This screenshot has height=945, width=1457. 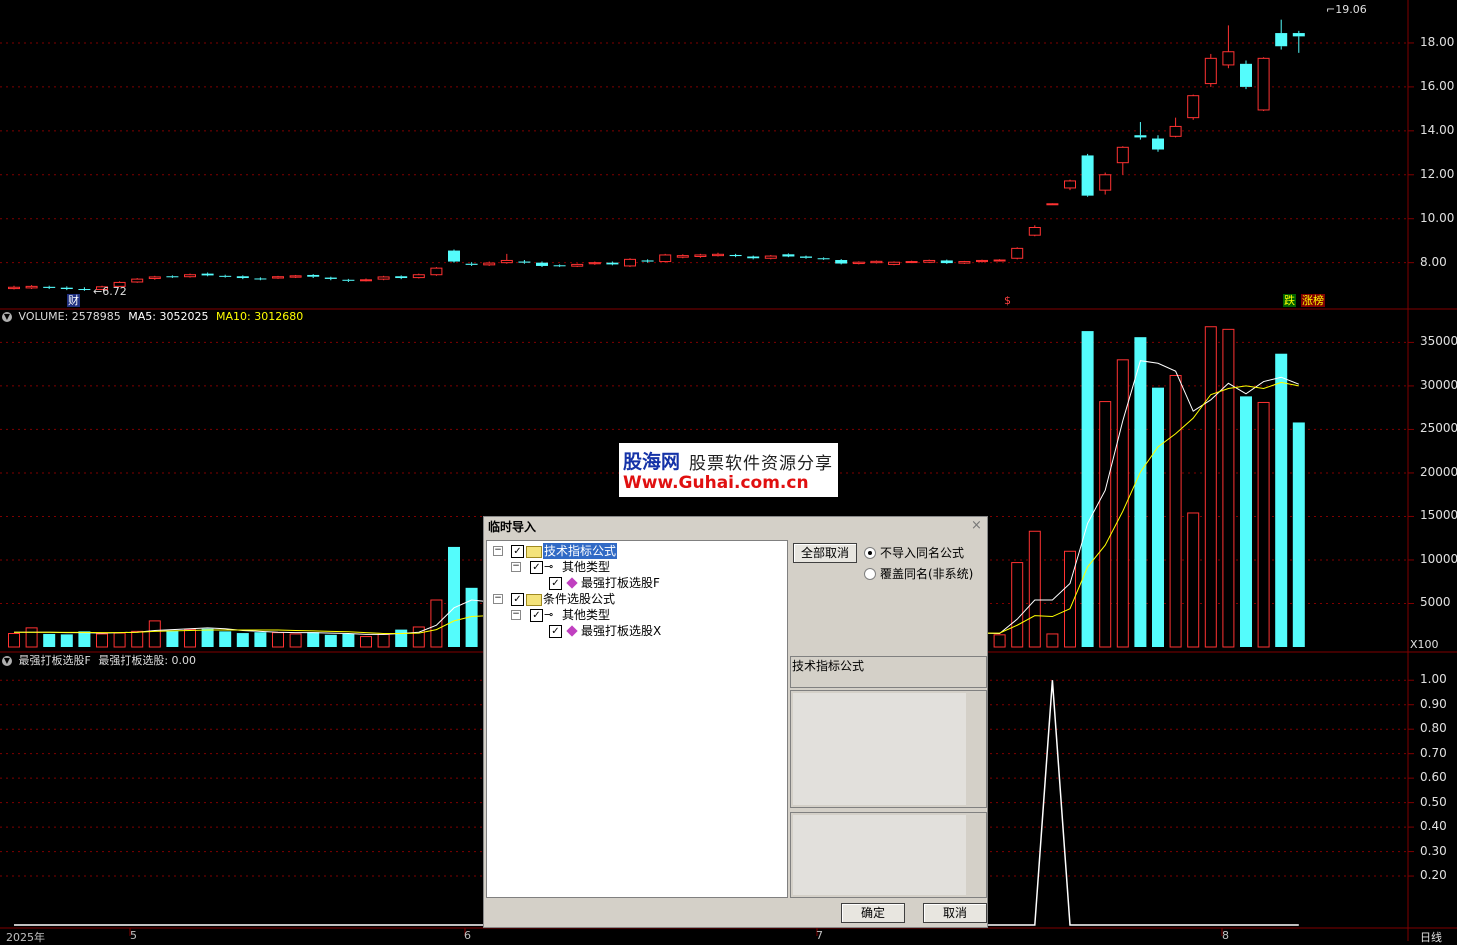 I want to click on radio-skip-same-name, so click(x=870, y=553).